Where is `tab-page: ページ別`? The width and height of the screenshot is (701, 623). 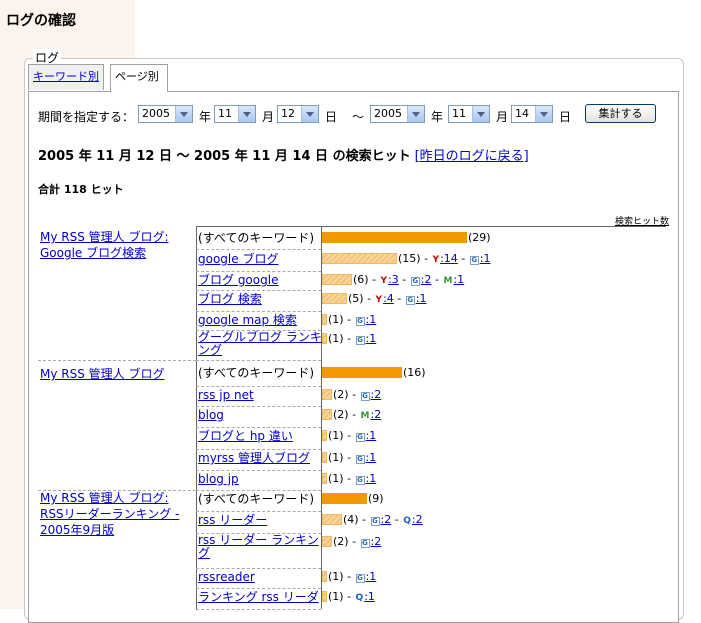
tab-page: ページ別 is located at coordinates (139, 78).